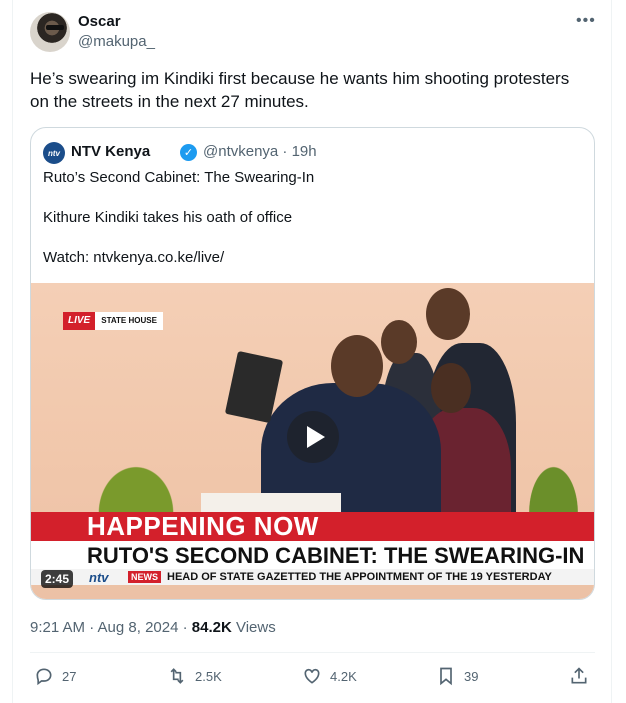 The image size is (626, 703). I want to click on heart-icon, so click(312, 676).